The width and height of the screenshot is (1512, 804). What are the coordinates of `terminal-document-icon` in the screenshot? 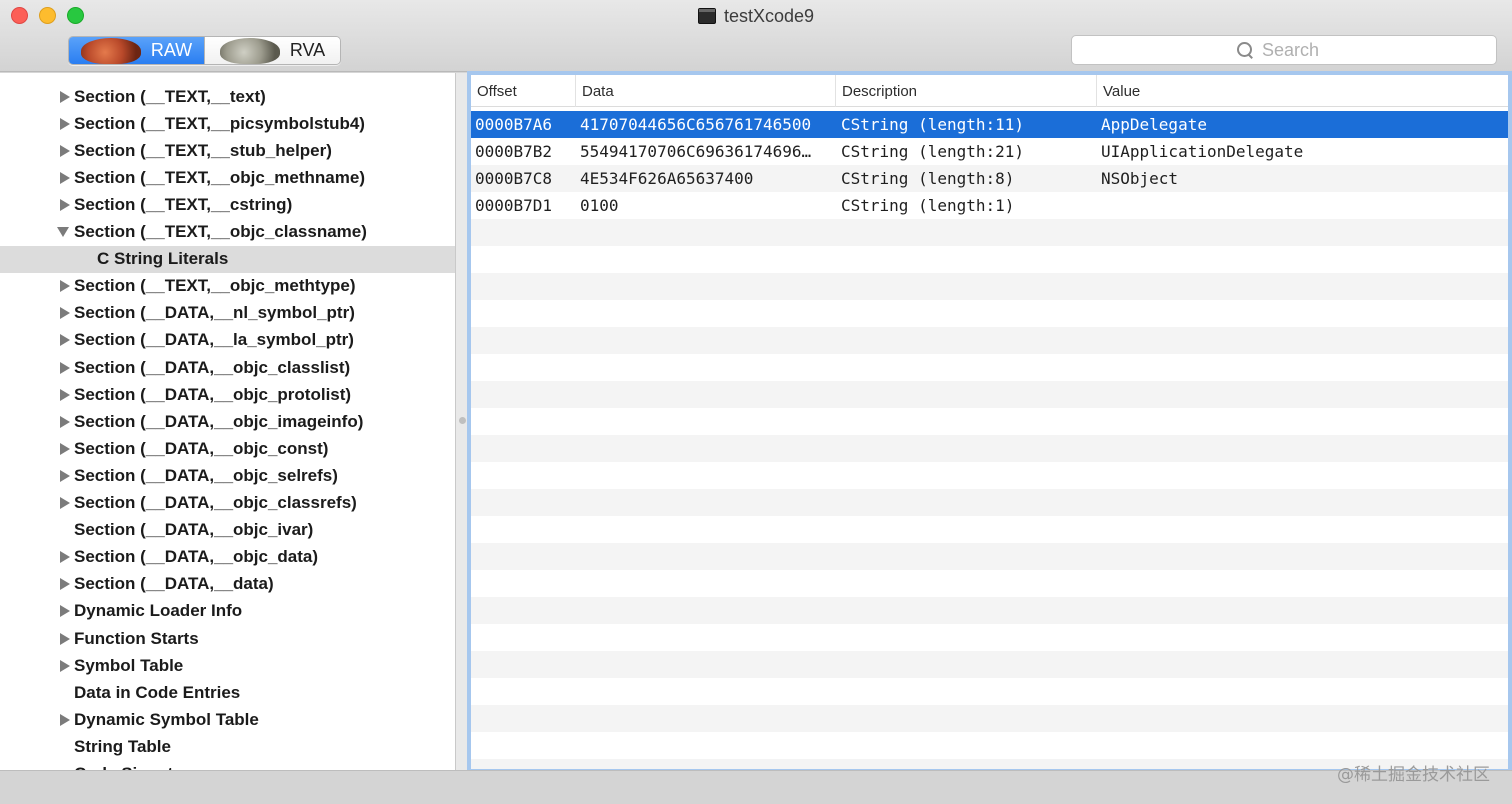 It's located at (706, 16).